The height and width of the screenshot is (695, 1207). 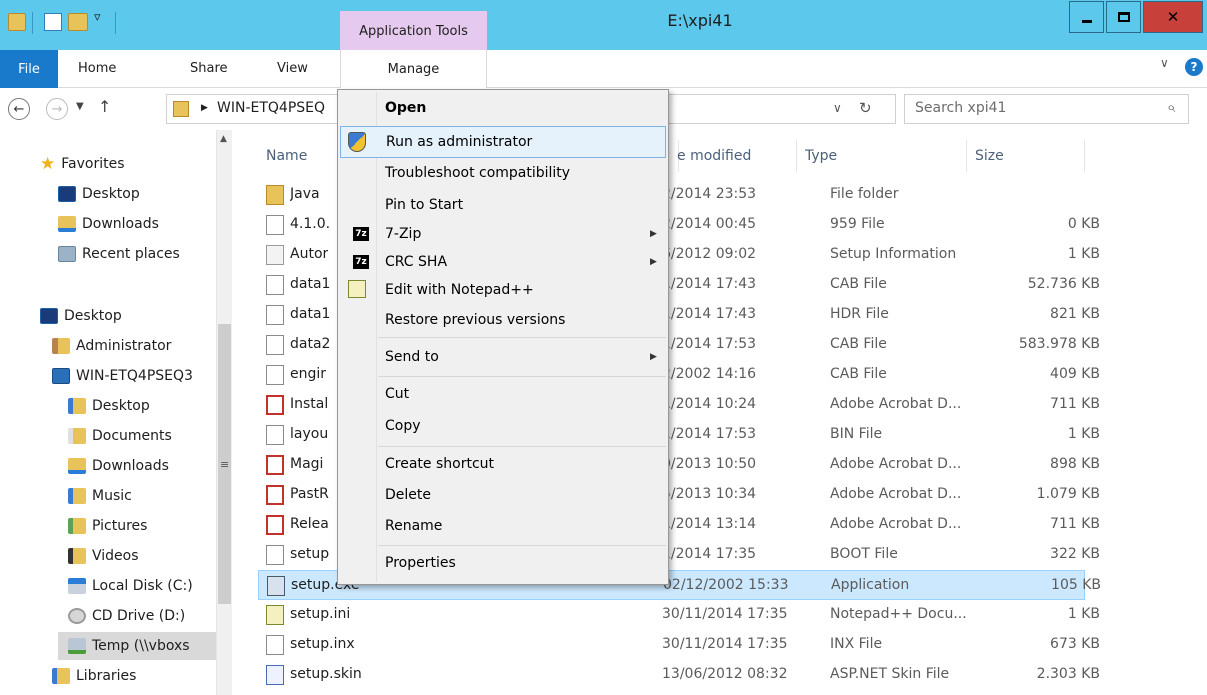 I want to click on column-size: Size, so click(x=1026, y=156).